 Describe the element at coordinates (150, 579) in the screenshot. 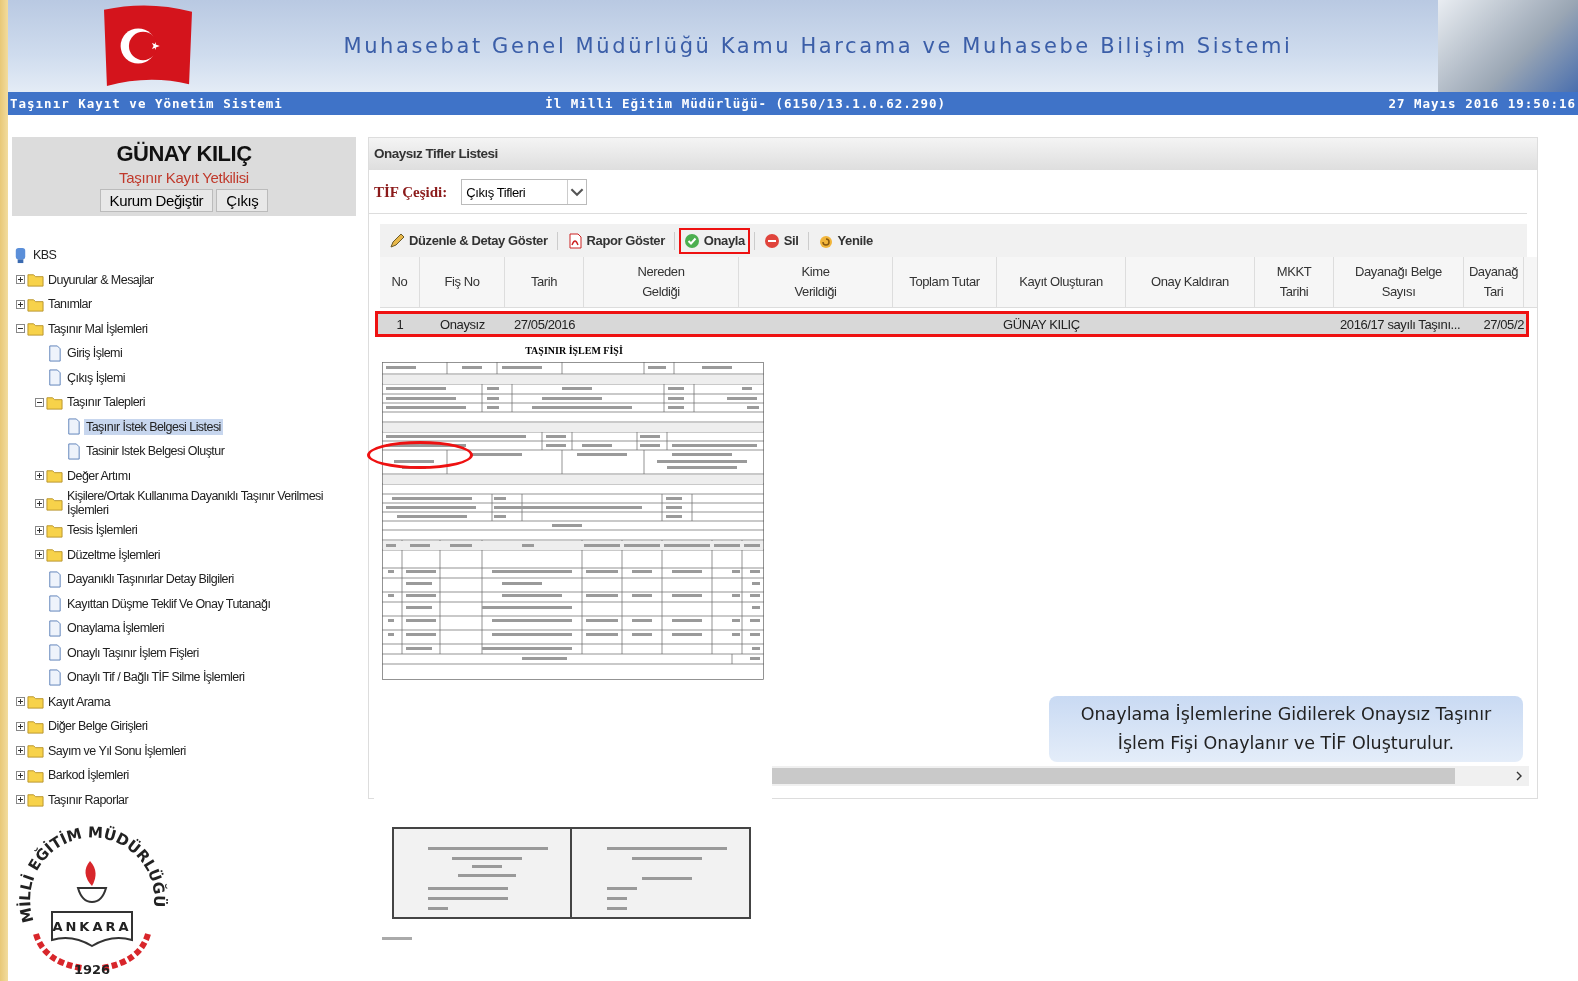

I see `tree-item: Dayanıklı Taşınırlar Detay Bilgileri` at that location.